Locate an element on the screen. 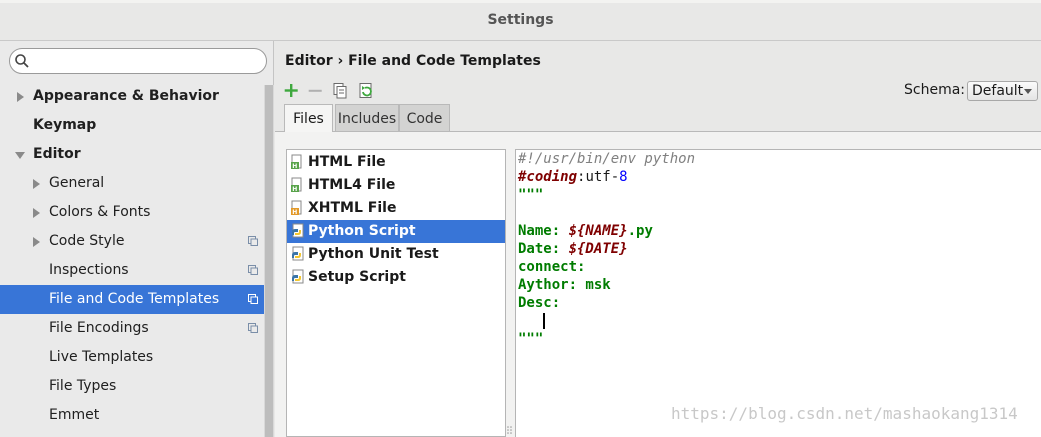  xhtml-file-icon: H is located at coordinates (296, 208).